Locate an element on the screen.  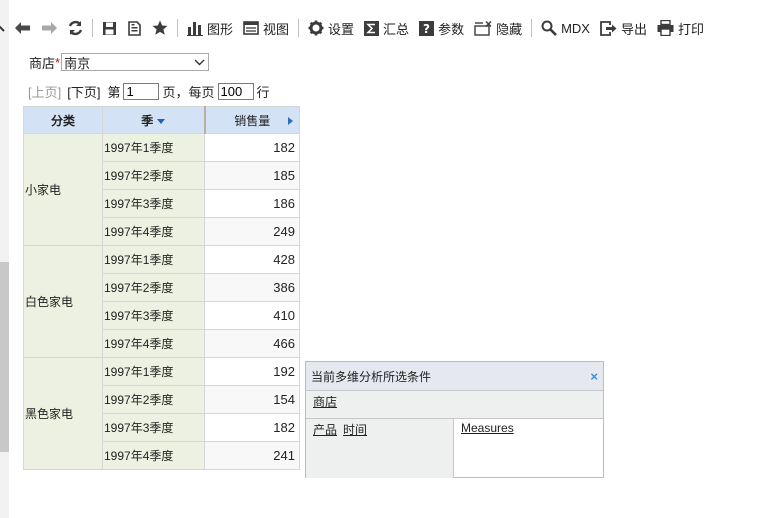
scrollbar-thumb is located at coordinates (4, 357).